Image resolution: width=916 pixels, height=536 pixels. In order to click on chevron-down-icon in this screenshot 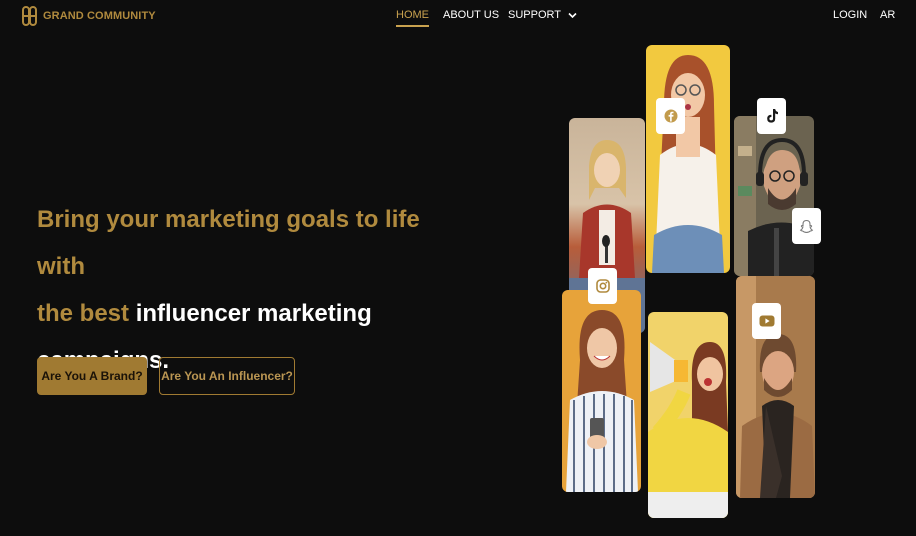, I will do `click(572, 15)`.